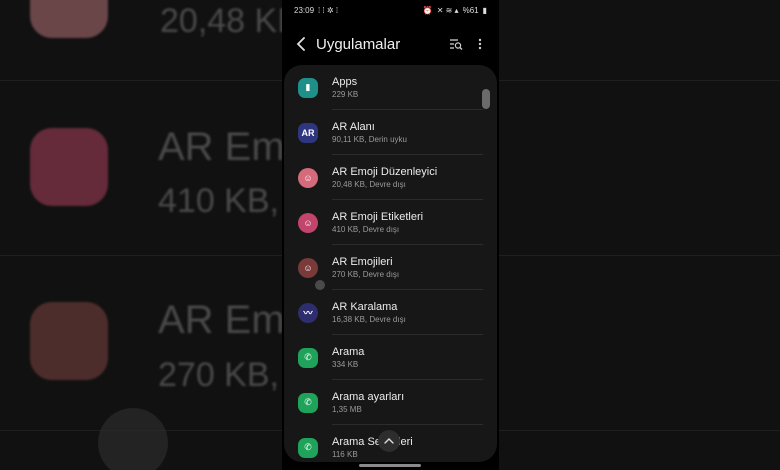 The image size is (780, 470). I want to click on ar-emoji-editor-icon: ☺, so click(308, 177).